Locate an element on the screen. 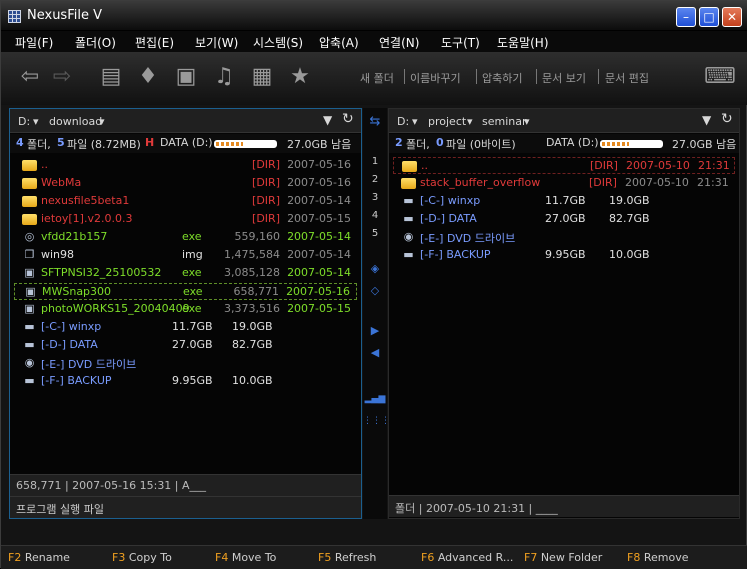  swap-panes-icon: ⇆ is located at coordinates (375, 121).